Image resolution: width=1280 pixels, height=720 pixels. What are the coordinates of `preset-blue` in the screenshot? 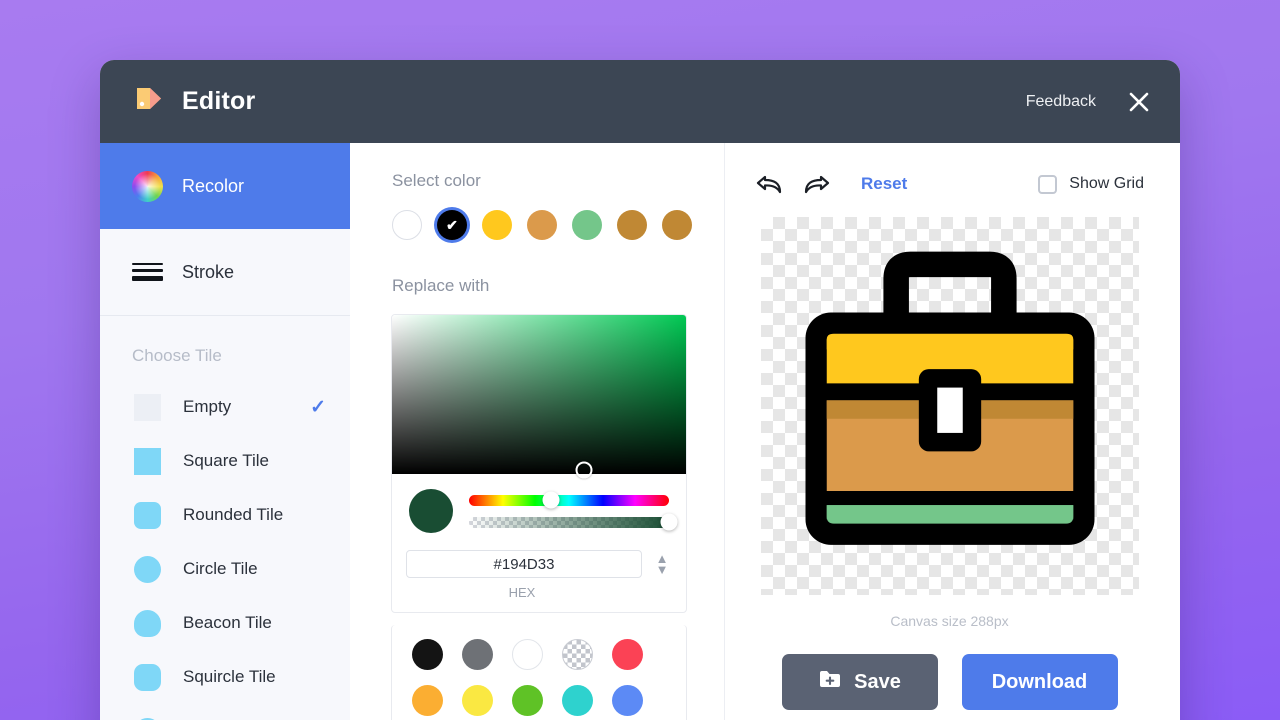 It's located at (627, 700).